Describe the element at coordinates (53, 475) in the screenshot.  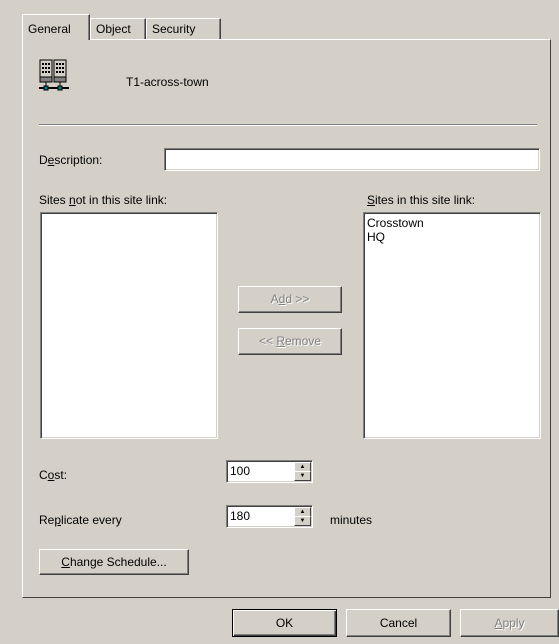
I see `cost-label: Cost:` at that location.